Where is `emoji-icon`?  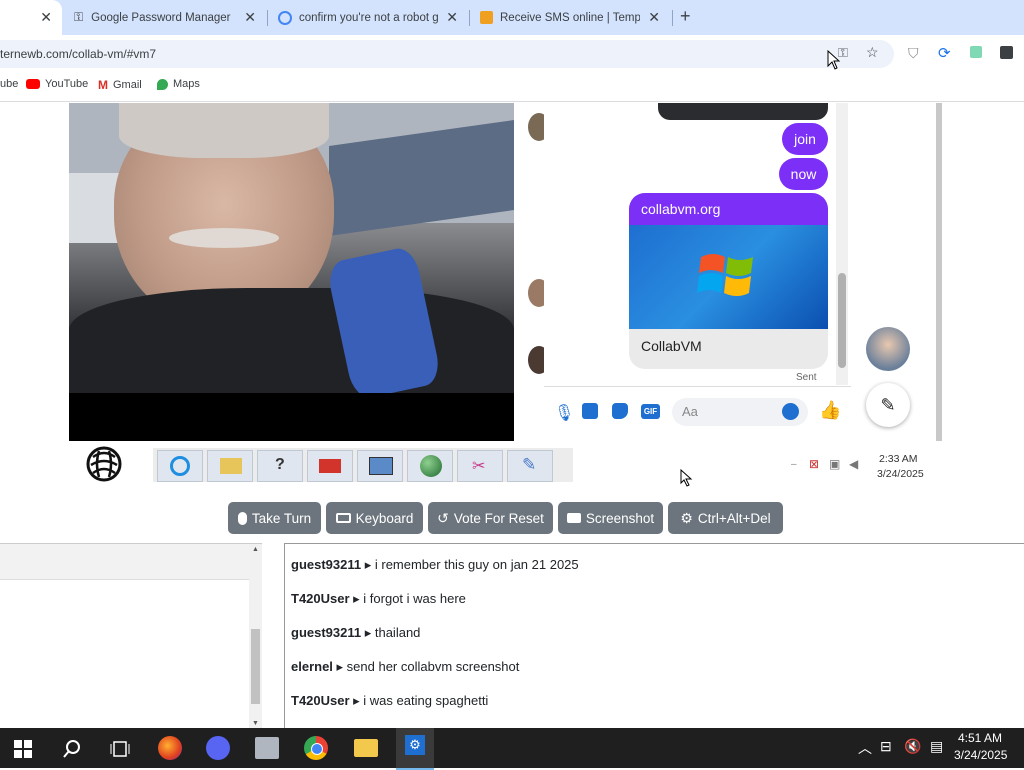 emoji-icon is located at coordinates (790, 411).